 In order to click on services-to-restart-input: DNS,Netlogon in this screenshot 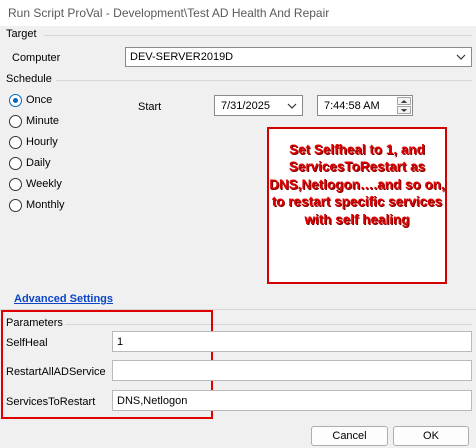, I will do `click(292, 400)`.